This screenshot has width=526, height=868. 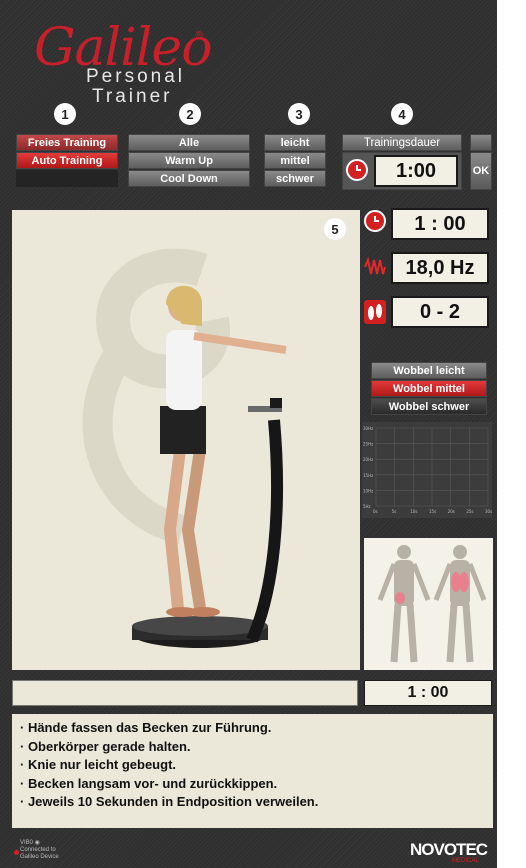 What do you see at coordinates (335, 229) in the screenshot?
I see `marker-5: 5` at bounding box center [335, 229].